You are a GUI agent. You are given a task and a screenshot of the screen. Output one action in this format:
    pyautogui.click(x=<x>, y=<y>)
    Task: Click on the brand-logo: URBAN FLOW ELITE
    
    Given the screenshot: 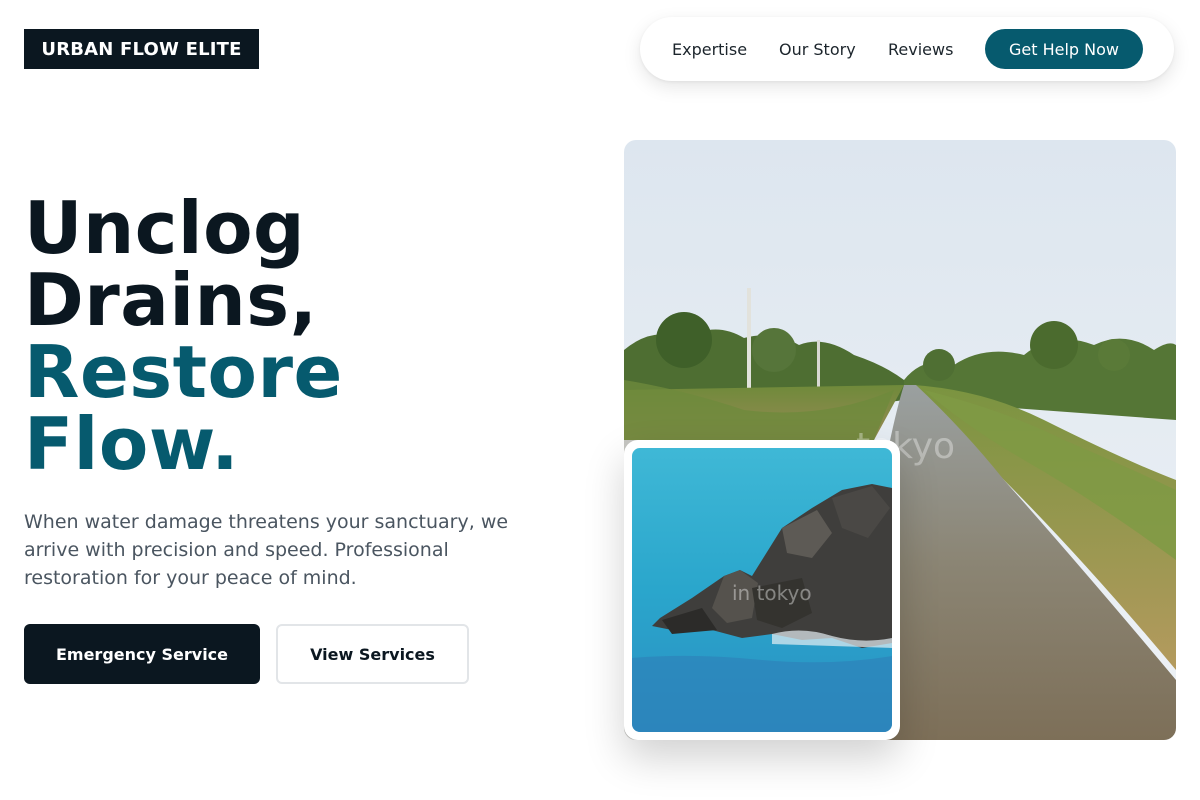 What is the action you would take?
    pyautogui.click(x=141, y=49)
    